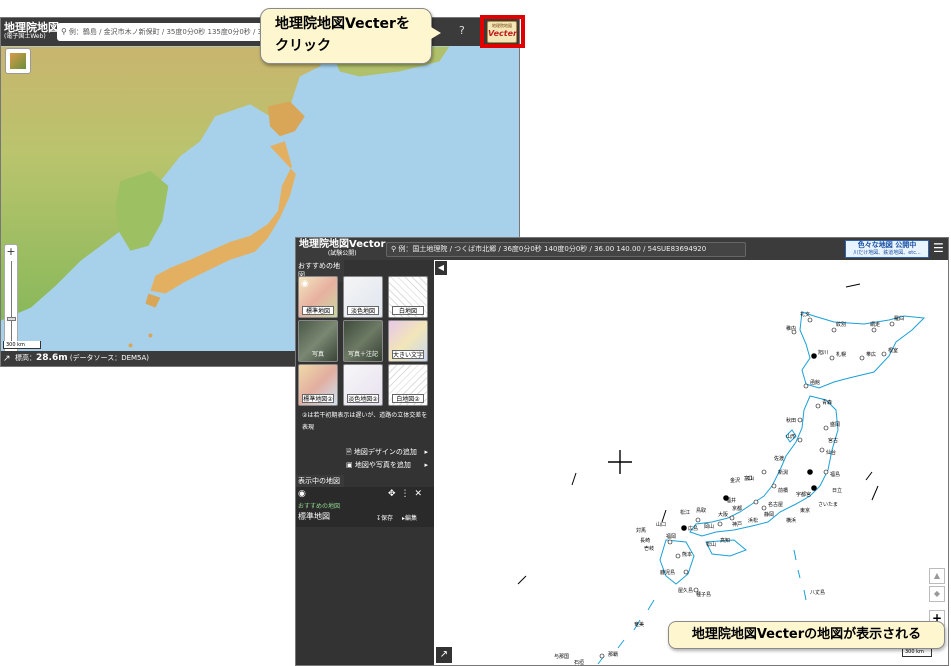  What do you see at coordinates (893, 350) in the screenshot?
I see `map-label: 根室` at bounding box center [893, 350].